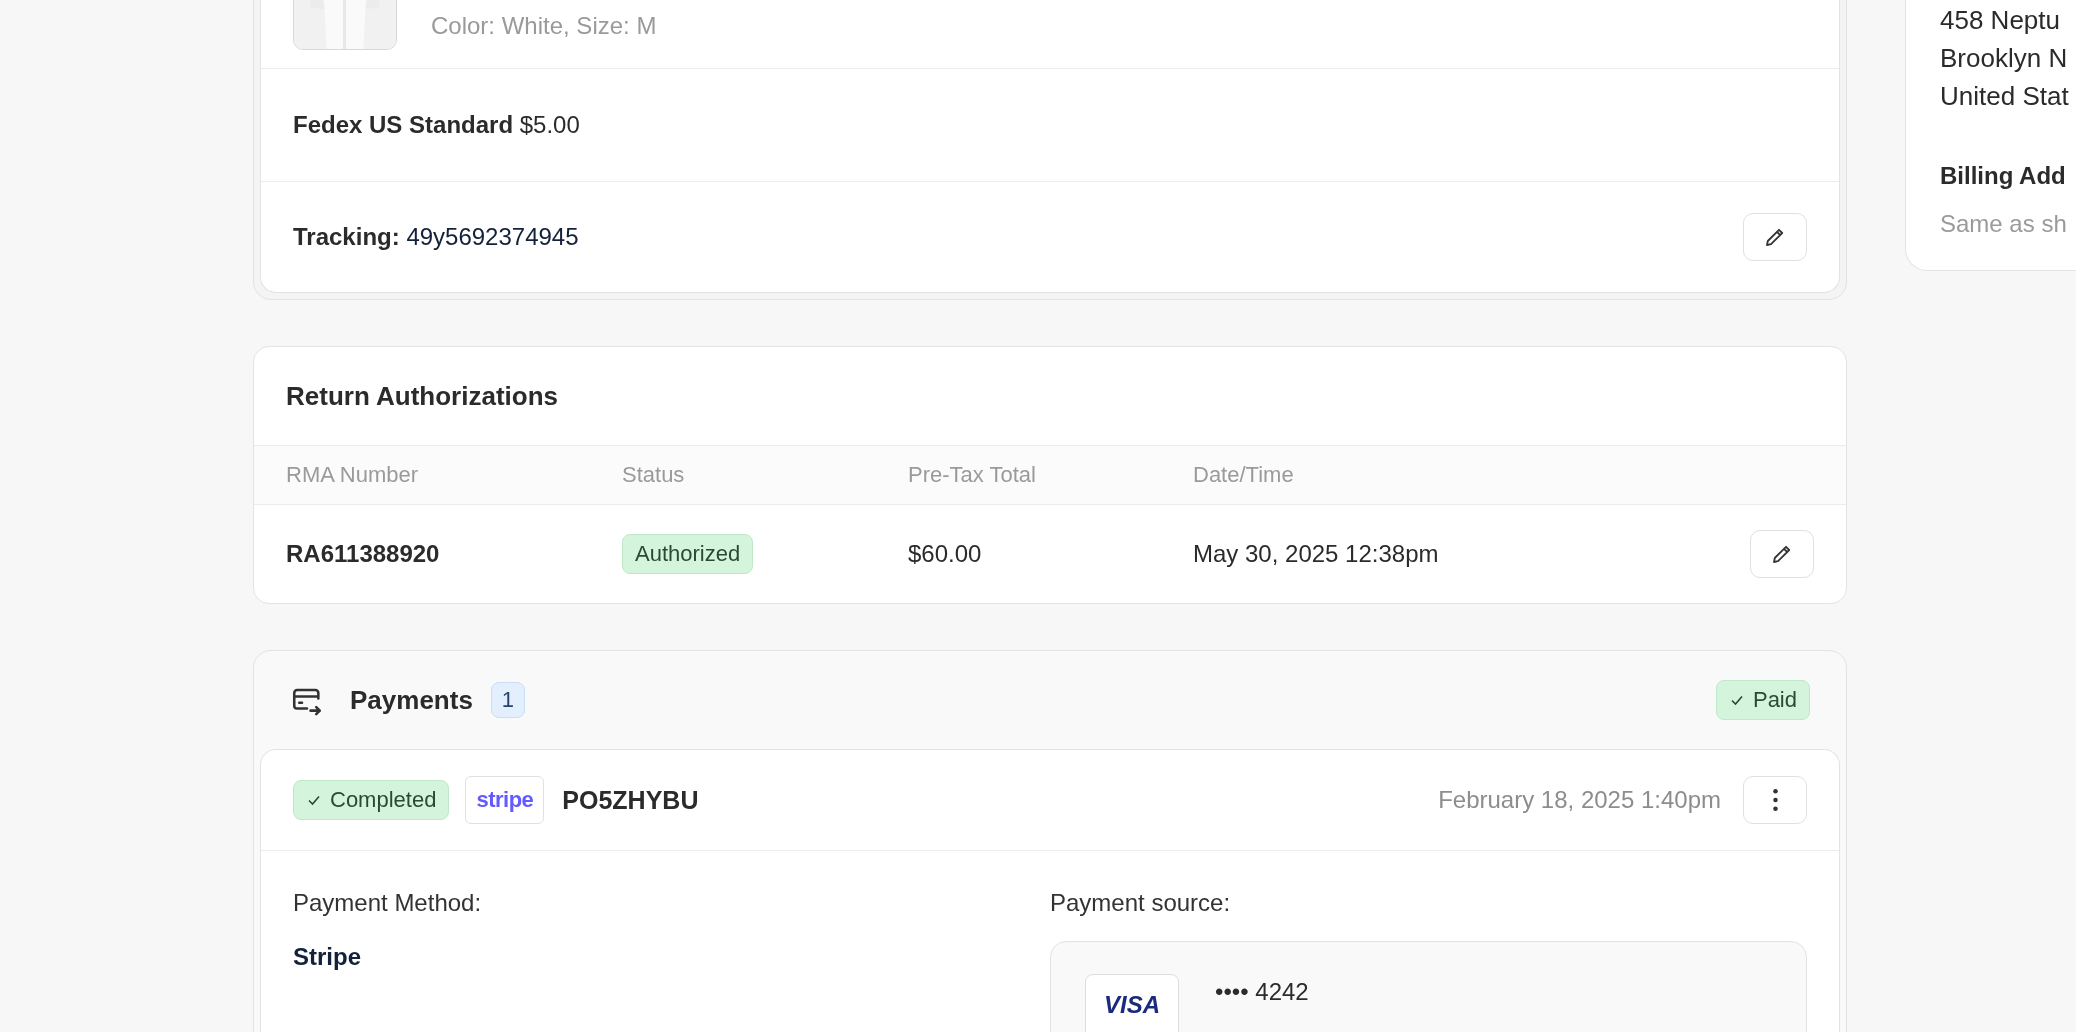  Describe the element at coordinates (2004, 224) in the screenshot. I see `billing-value: Same as sh` at that location.